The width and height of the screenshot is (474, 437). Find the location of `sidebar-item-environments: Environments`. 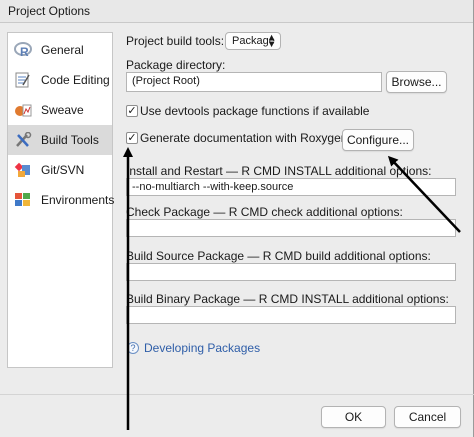

sidebar-item-environments: Environments is located at coordinates (61, 200).